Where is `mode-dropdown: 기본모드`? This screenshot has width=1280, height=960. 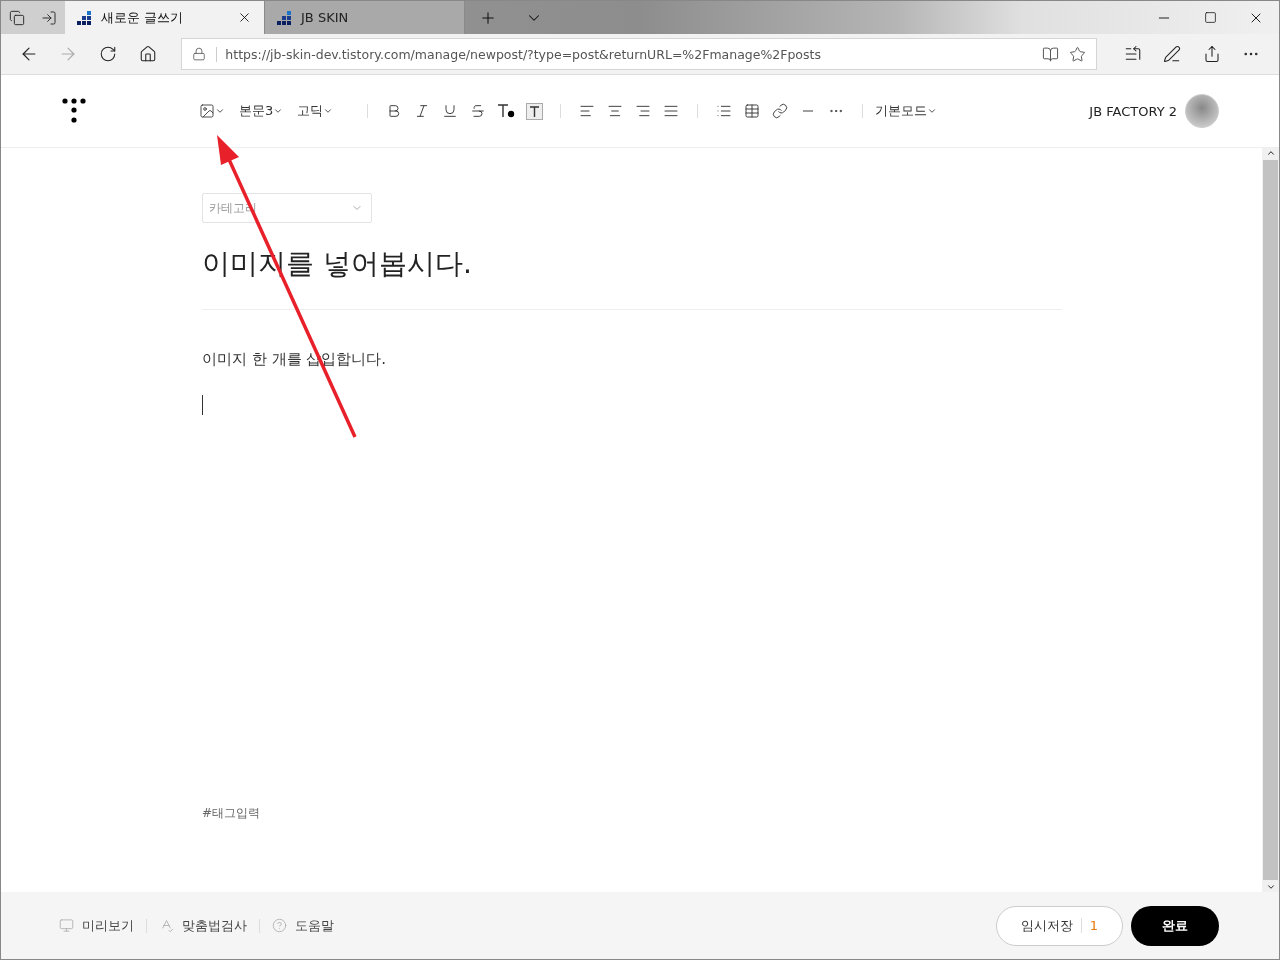 mode-dropdown: 기본모드 is located at coordinates (906, 111).